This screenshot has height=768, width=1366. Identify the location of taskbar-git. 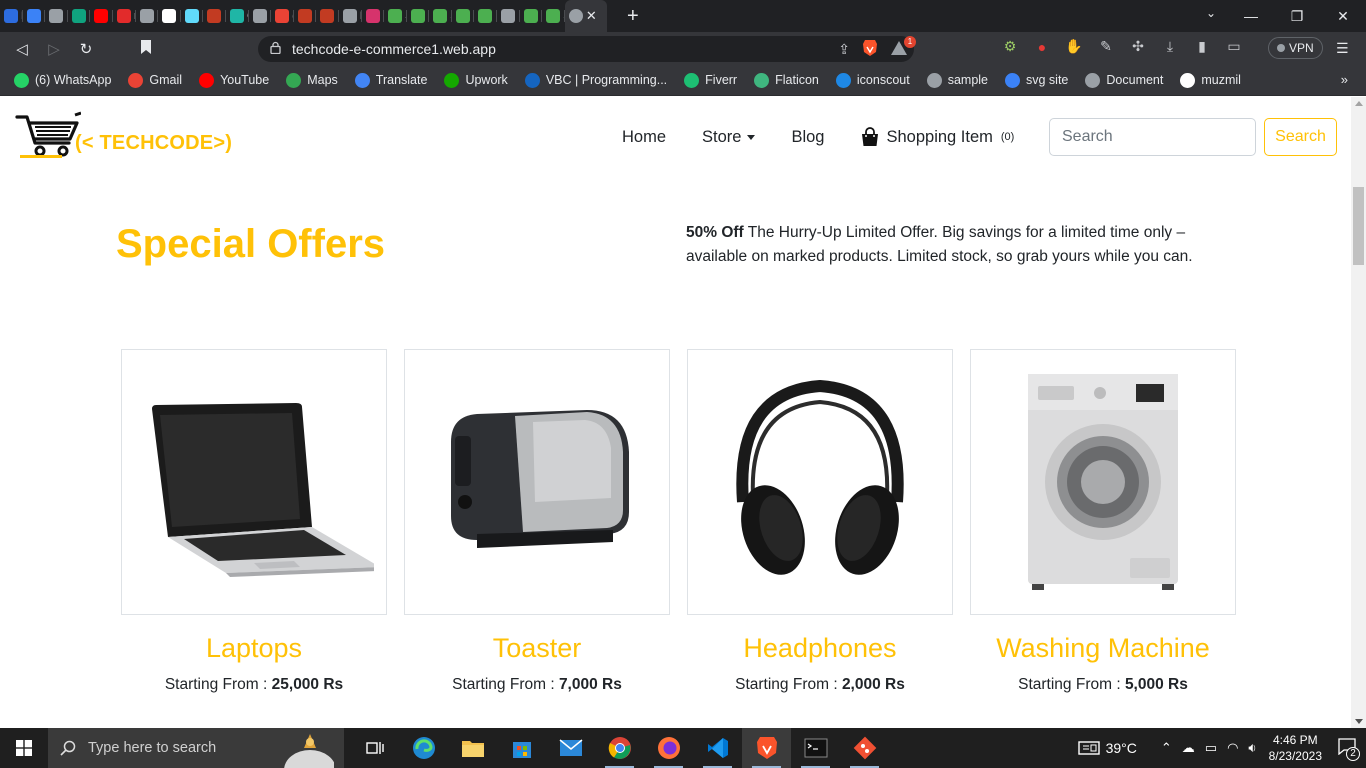
(864, 748).